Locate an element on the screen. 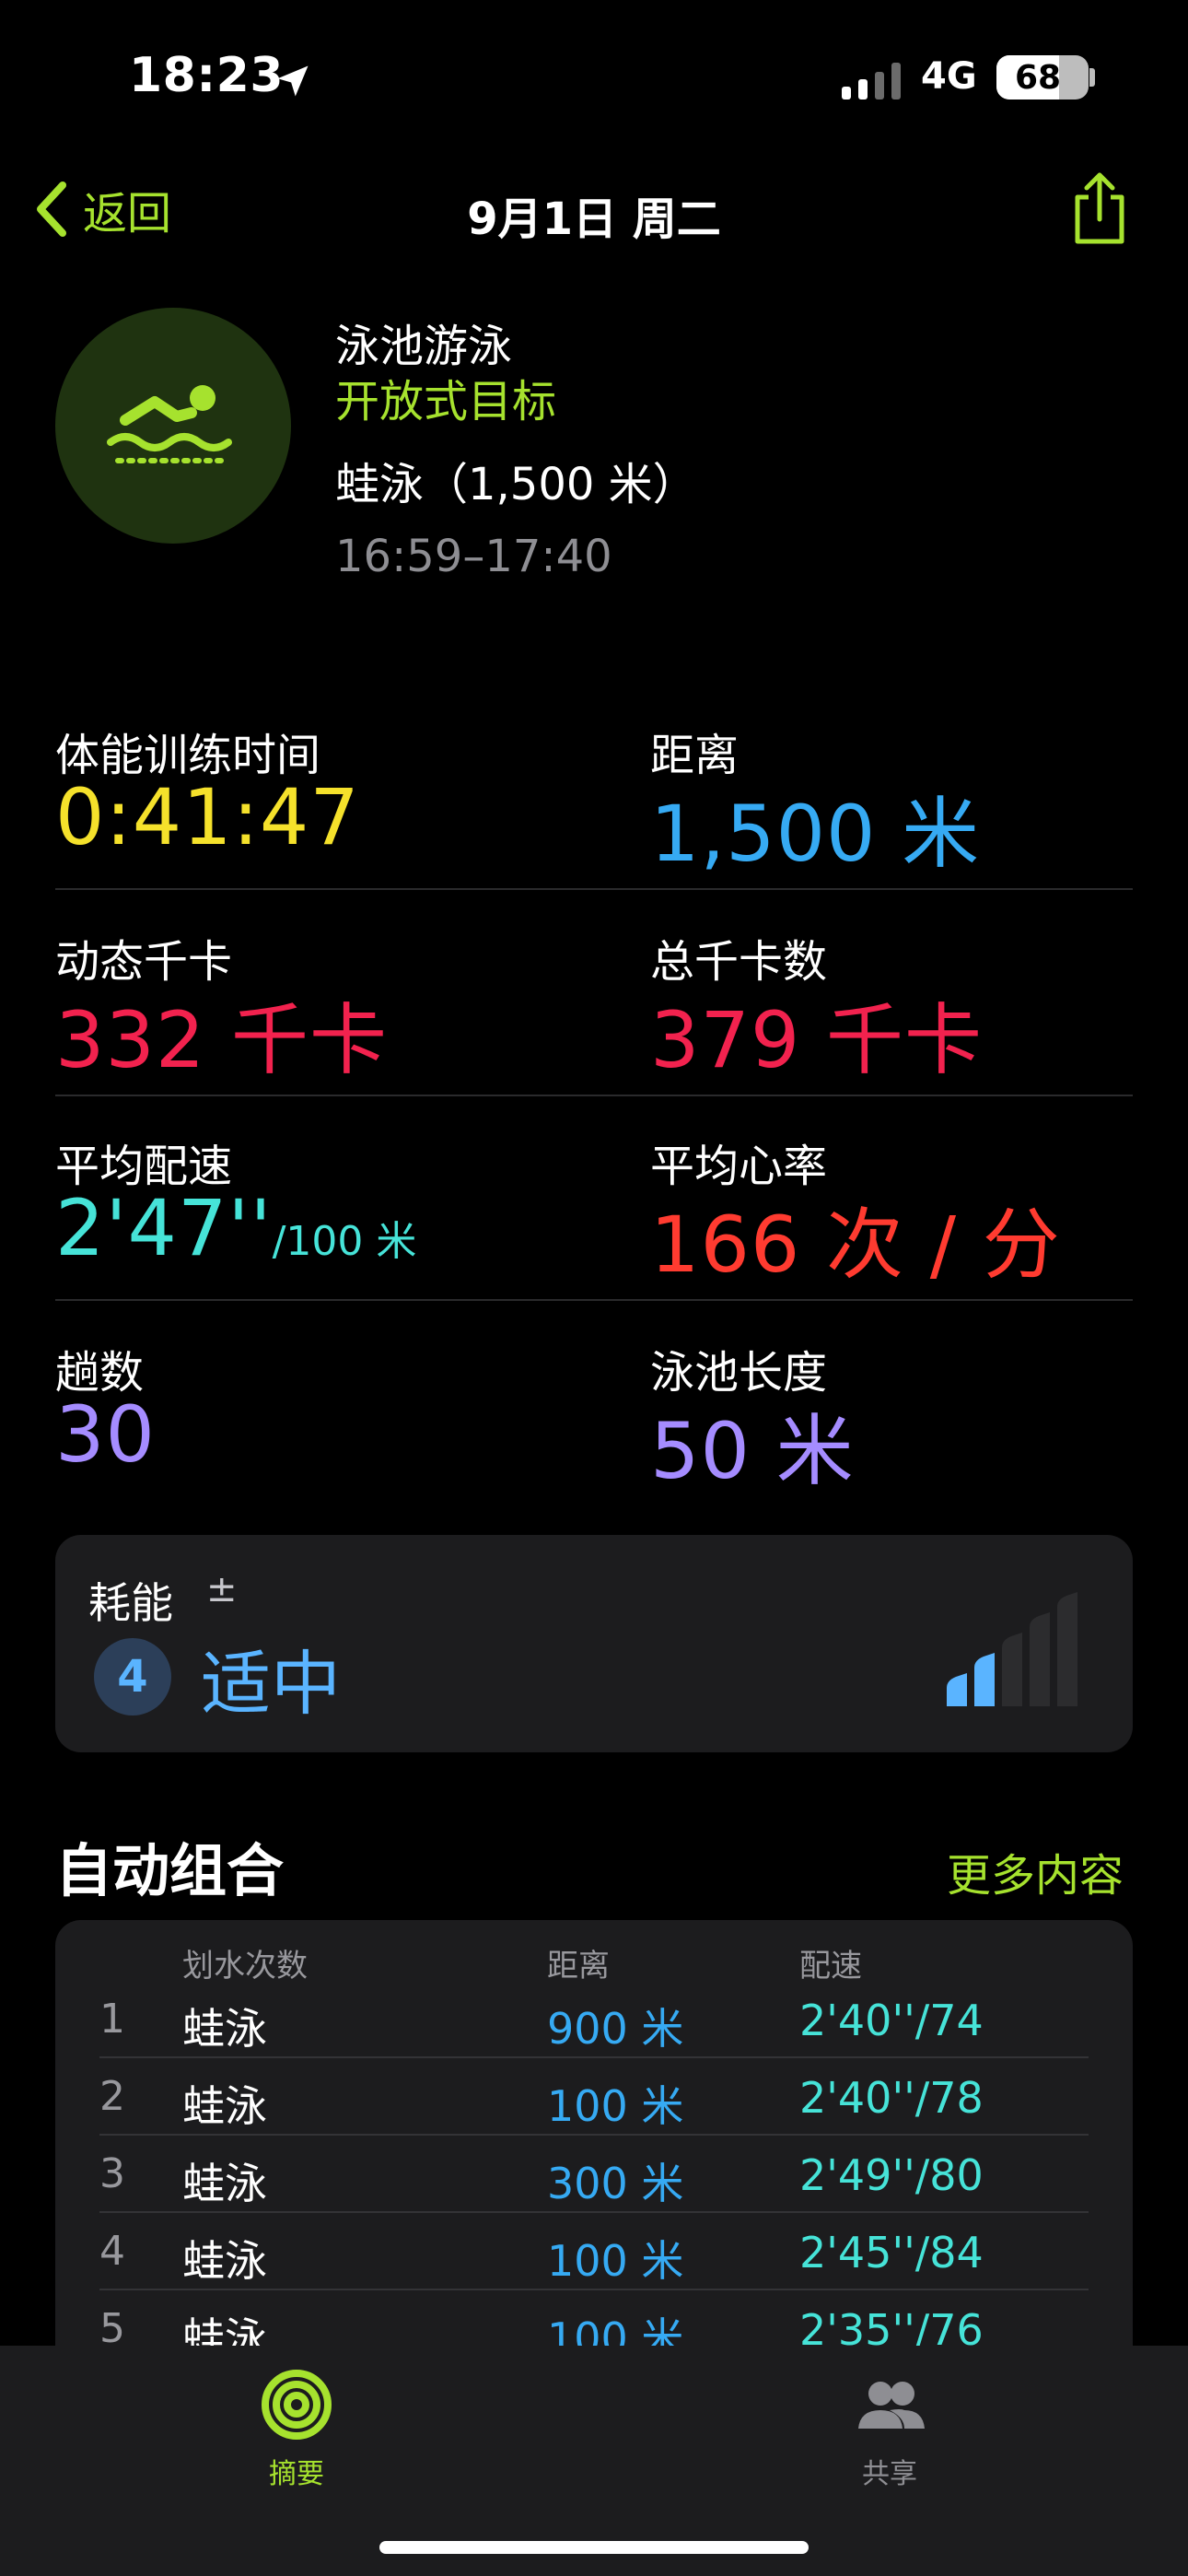 Image resolution: width=1188 pixels, height=2576 pixels. workout-time-range: 16:59–17:40 is located at coordinates (473, 556).